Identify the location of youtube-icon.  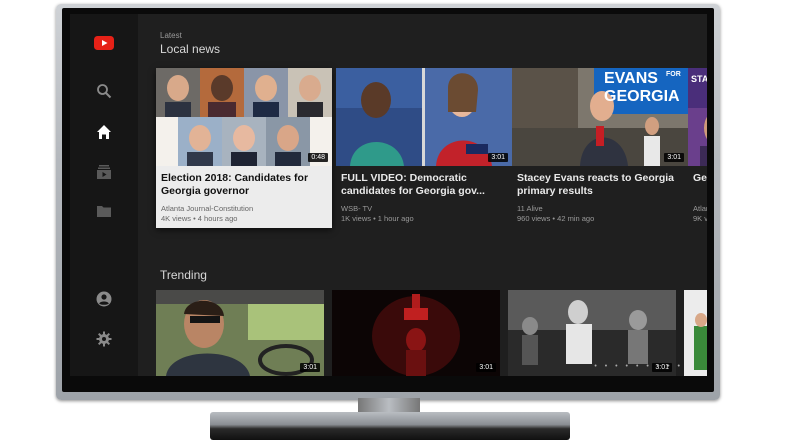
(104, 43).